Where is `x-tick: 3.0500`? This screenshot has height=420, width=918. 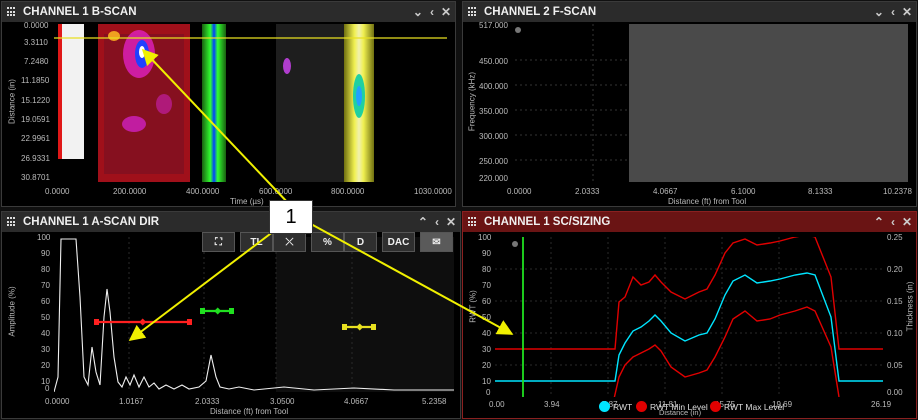
x-tick: 3.0500 is located at coordinates (282, 401).